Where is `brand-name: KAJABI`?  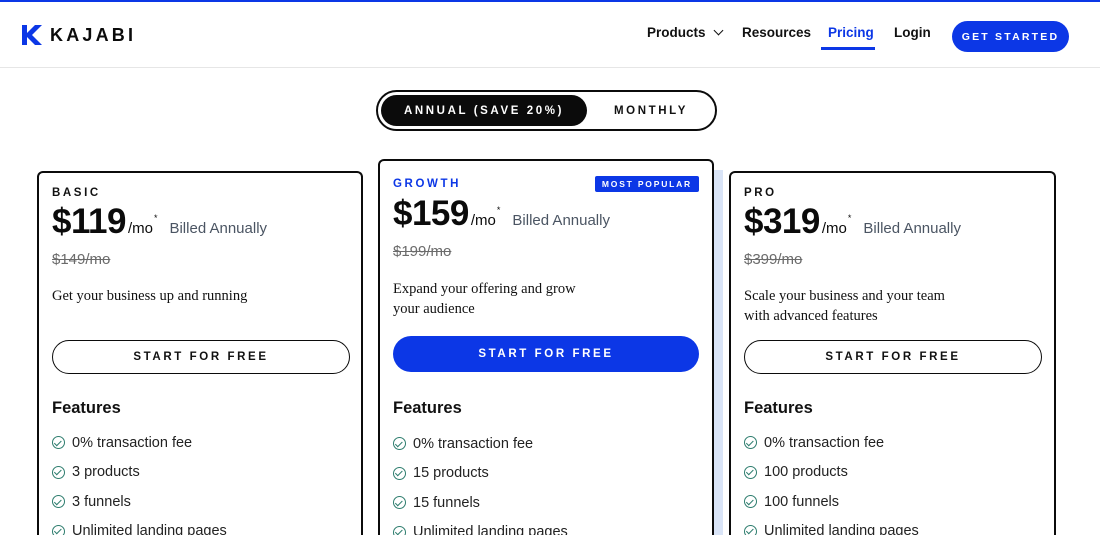
brand-name: KAJABI is located at coordinates (93, 34).